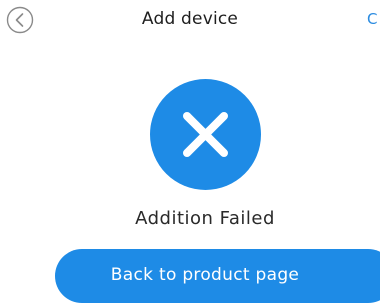 The width and height of the screenshot is (380, 305). Describe the element at coordinates (372, 19) in the screenshot. I see `header-action-button: C` at that location.